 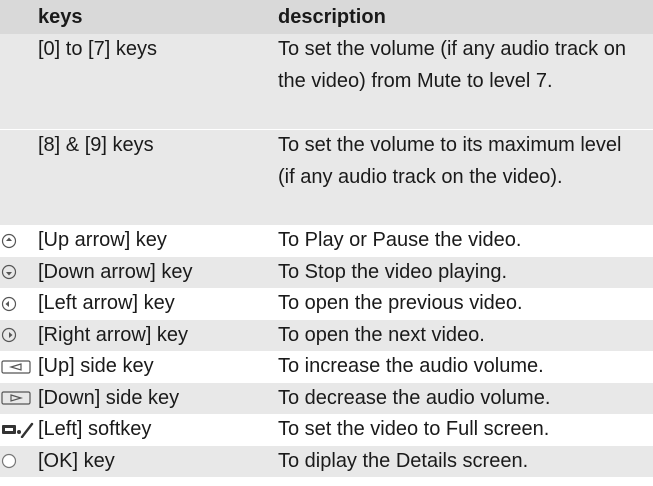 What do you see at coordinates (465, 241) in the screenshot?
I see `description-cell: To Play or Pause the video.` at bounding box center [465, 241].